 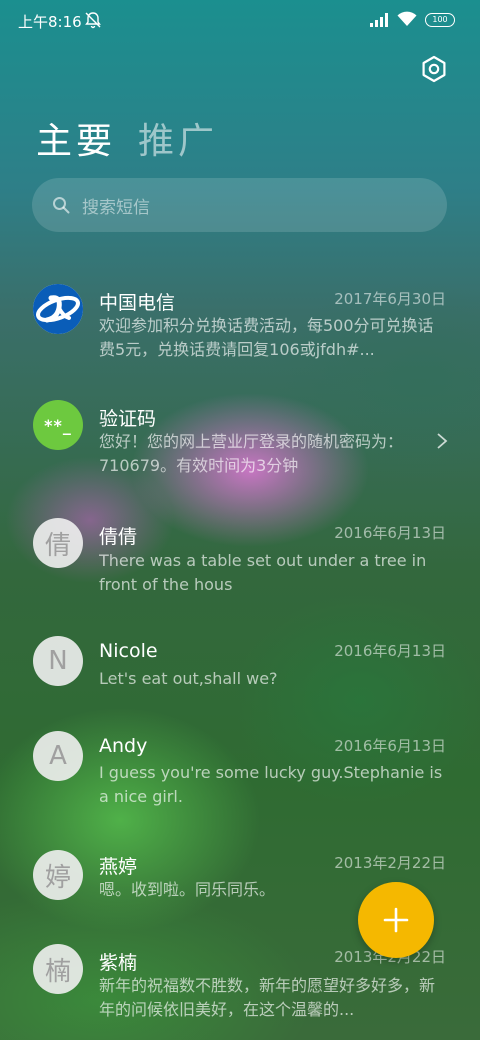 I want to click on china-telecom-logo-icon, so click(x=58, y=309).